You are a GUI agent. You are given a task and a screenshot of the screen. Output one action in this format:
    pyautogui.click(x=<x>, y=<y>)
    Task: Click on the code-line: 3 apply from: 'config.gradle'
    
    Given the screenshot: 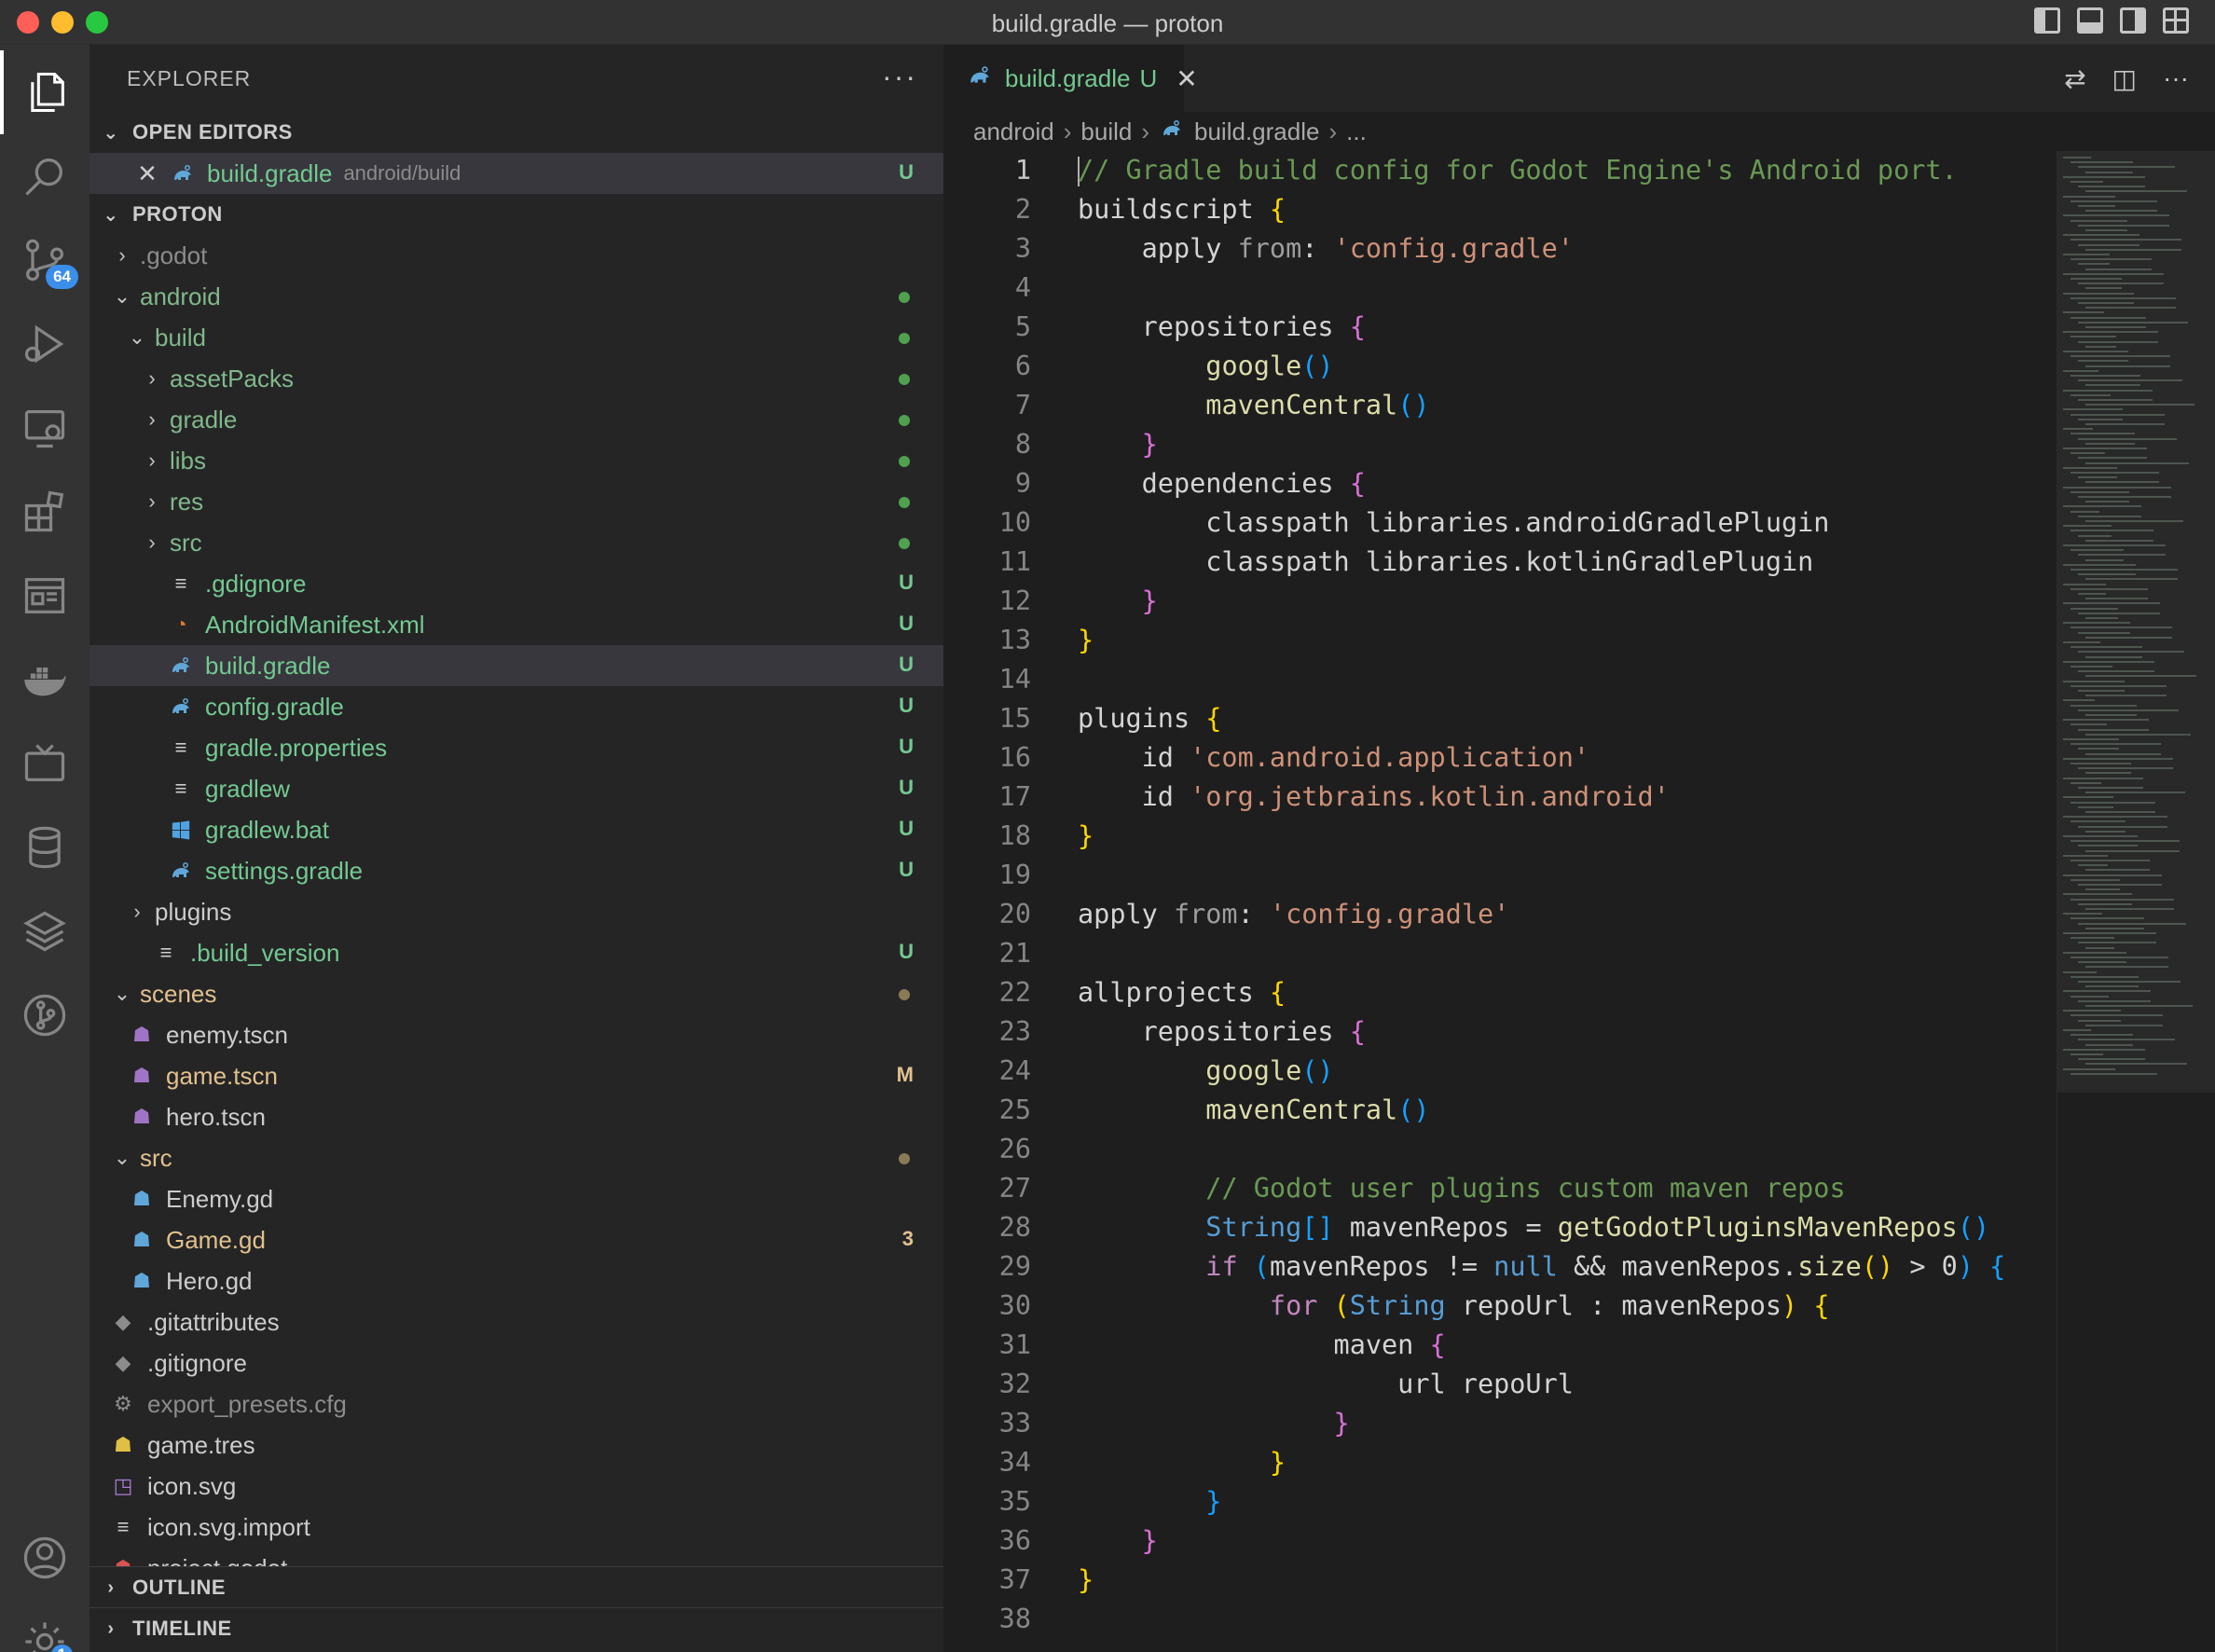 What is the action you would take?
    pyautogui.click(x=1498, y=248)
    